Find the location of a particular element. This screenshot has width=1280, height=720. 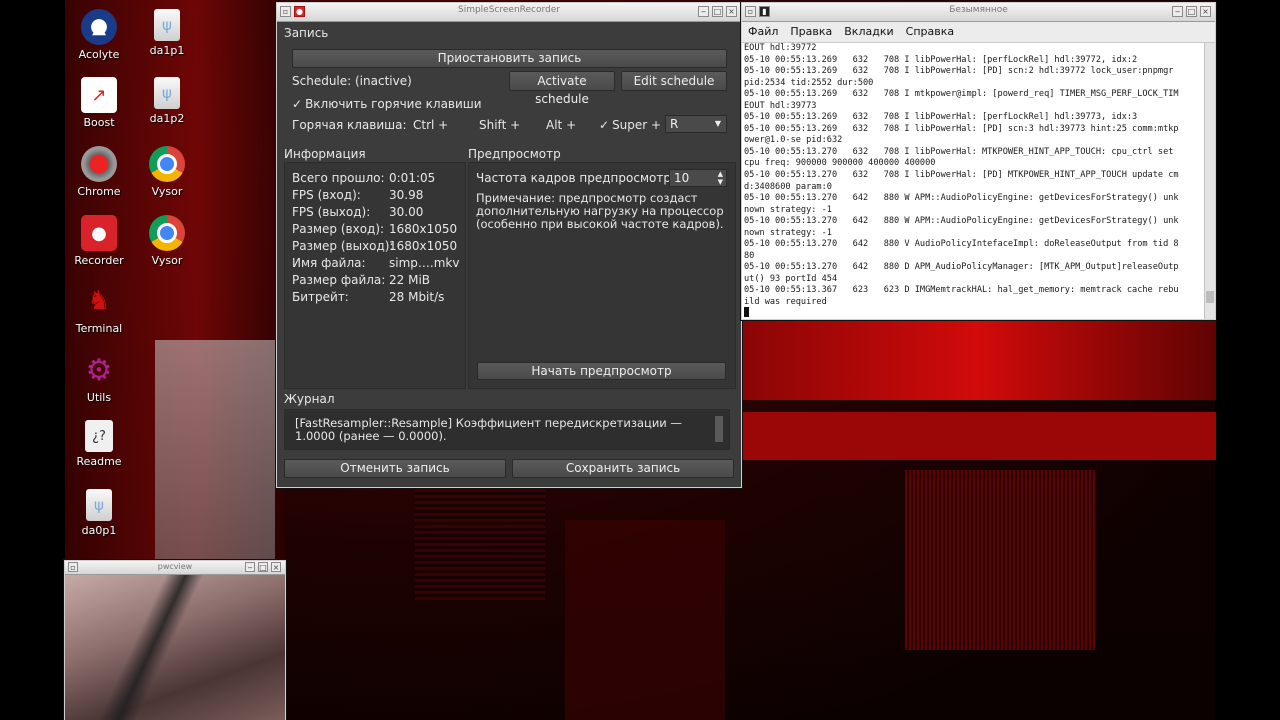

terminal-cursor is located at coordinates (746, 312).